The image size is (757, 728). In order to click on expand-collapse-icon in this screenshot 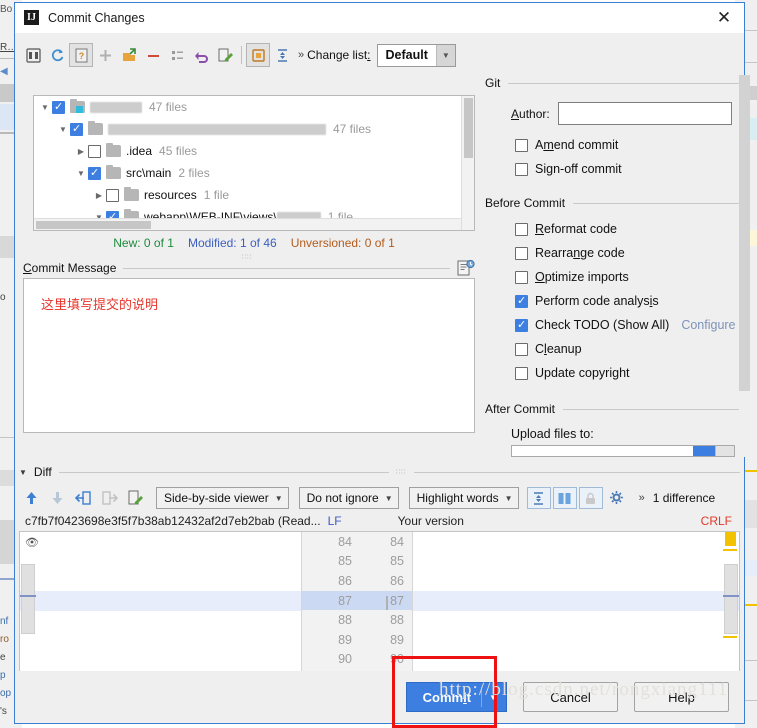, I will do `click(258, 55)`.